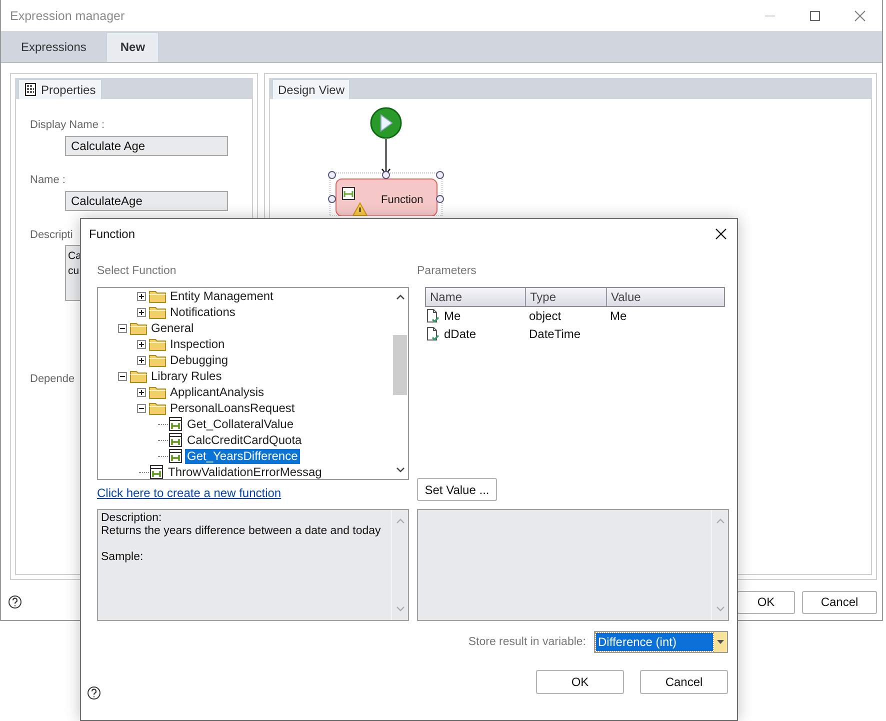  I want to click on field-label: Depende, so click(52, 379).